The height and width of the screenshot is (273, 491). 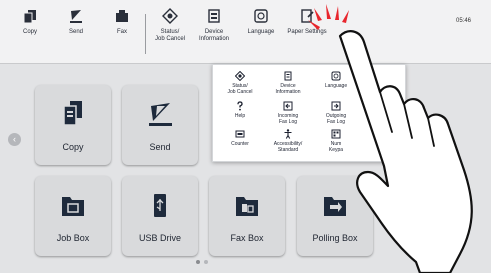 What do you see at coordinates (240, 134) in the screenshot?
I see `counter-icon` at bounding box center [240, 134].